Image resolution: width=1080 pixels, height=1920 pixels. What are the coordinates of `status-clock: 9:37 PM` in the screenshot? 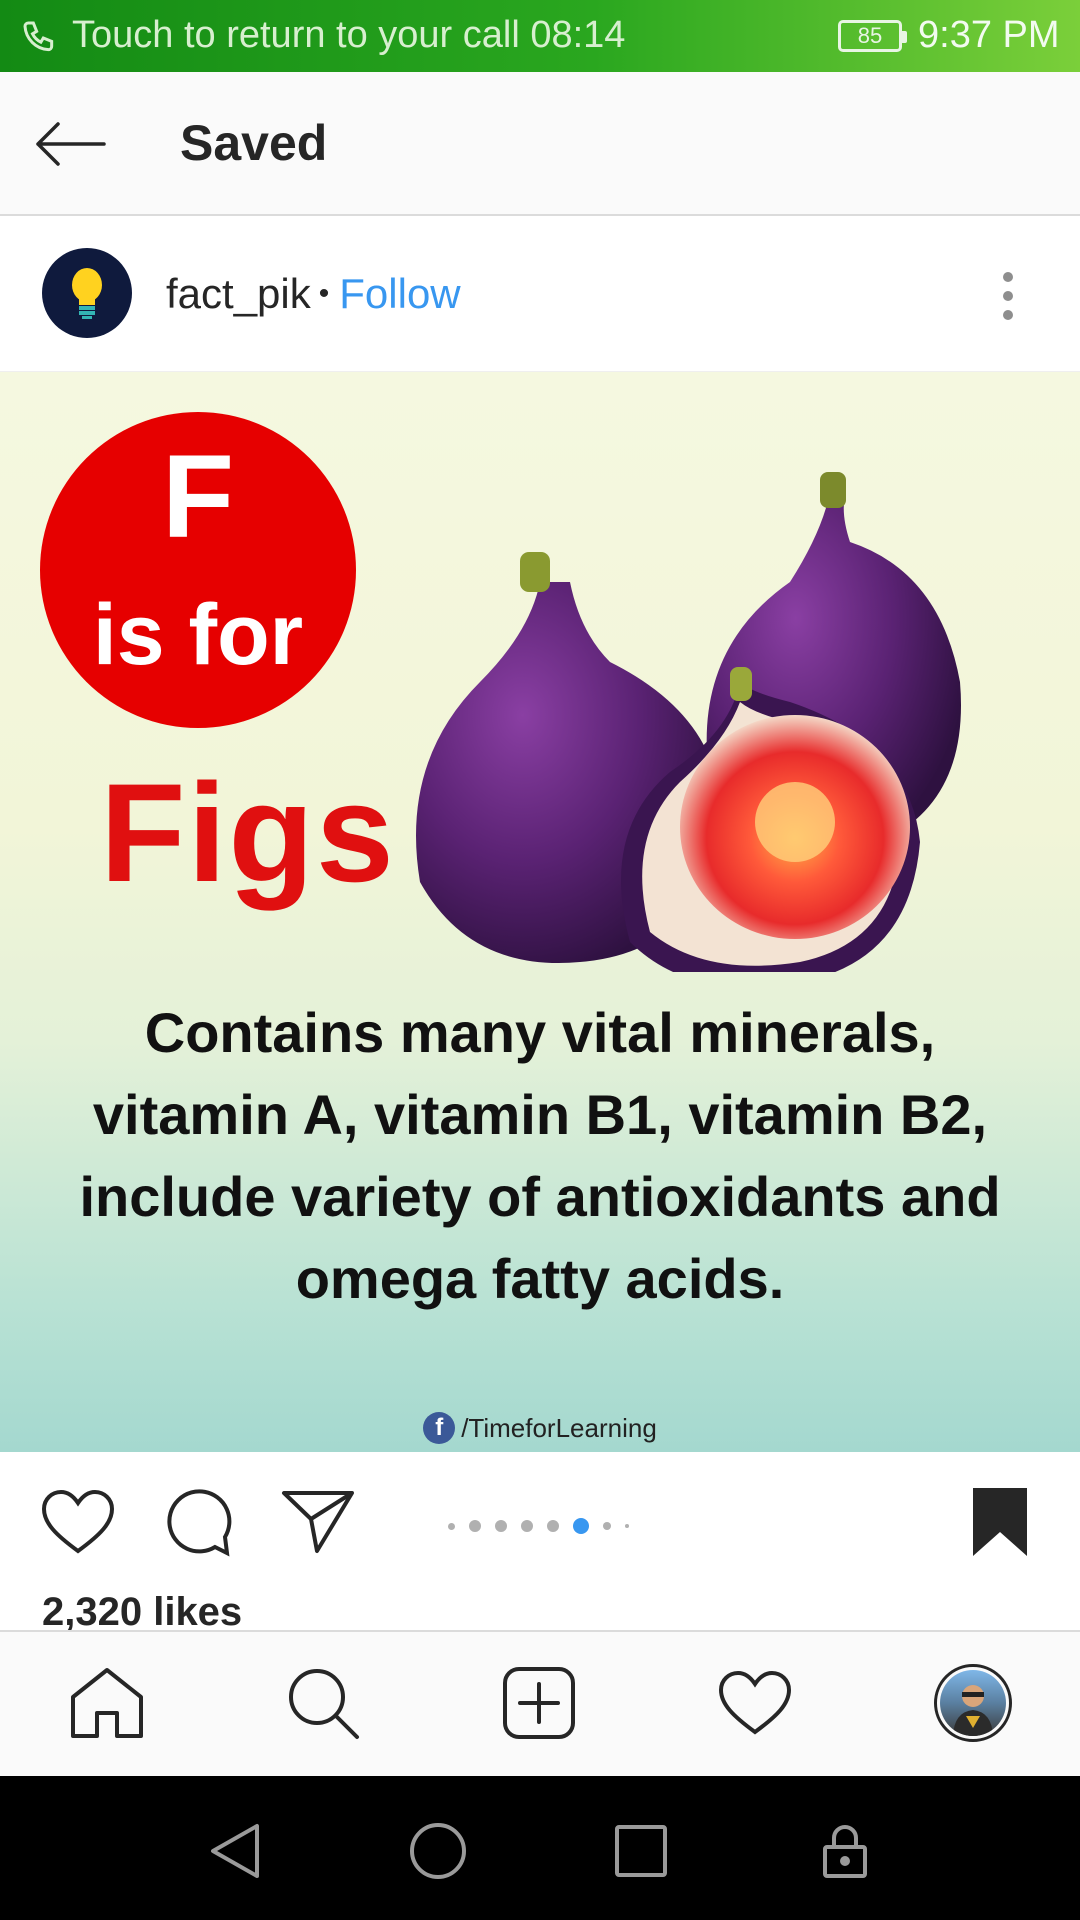 It's located at (989, 35).